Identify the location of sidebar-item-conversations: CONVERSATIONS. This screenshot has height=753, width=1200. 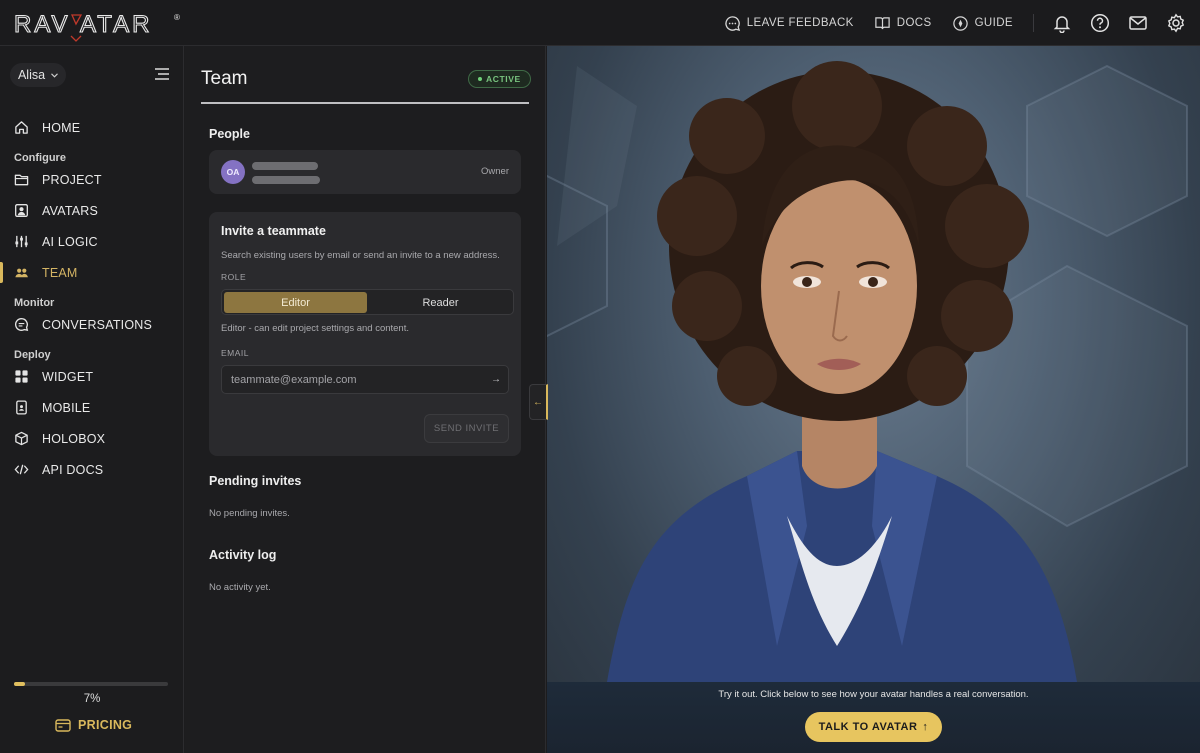
(92, 324).